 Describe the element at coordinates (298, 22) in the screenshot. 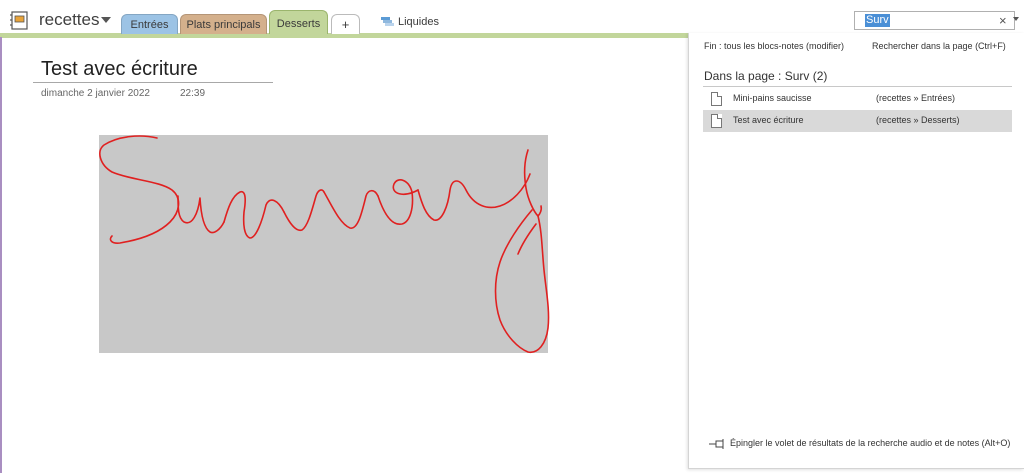

I see `tab-desserts: Desserts` at that location.